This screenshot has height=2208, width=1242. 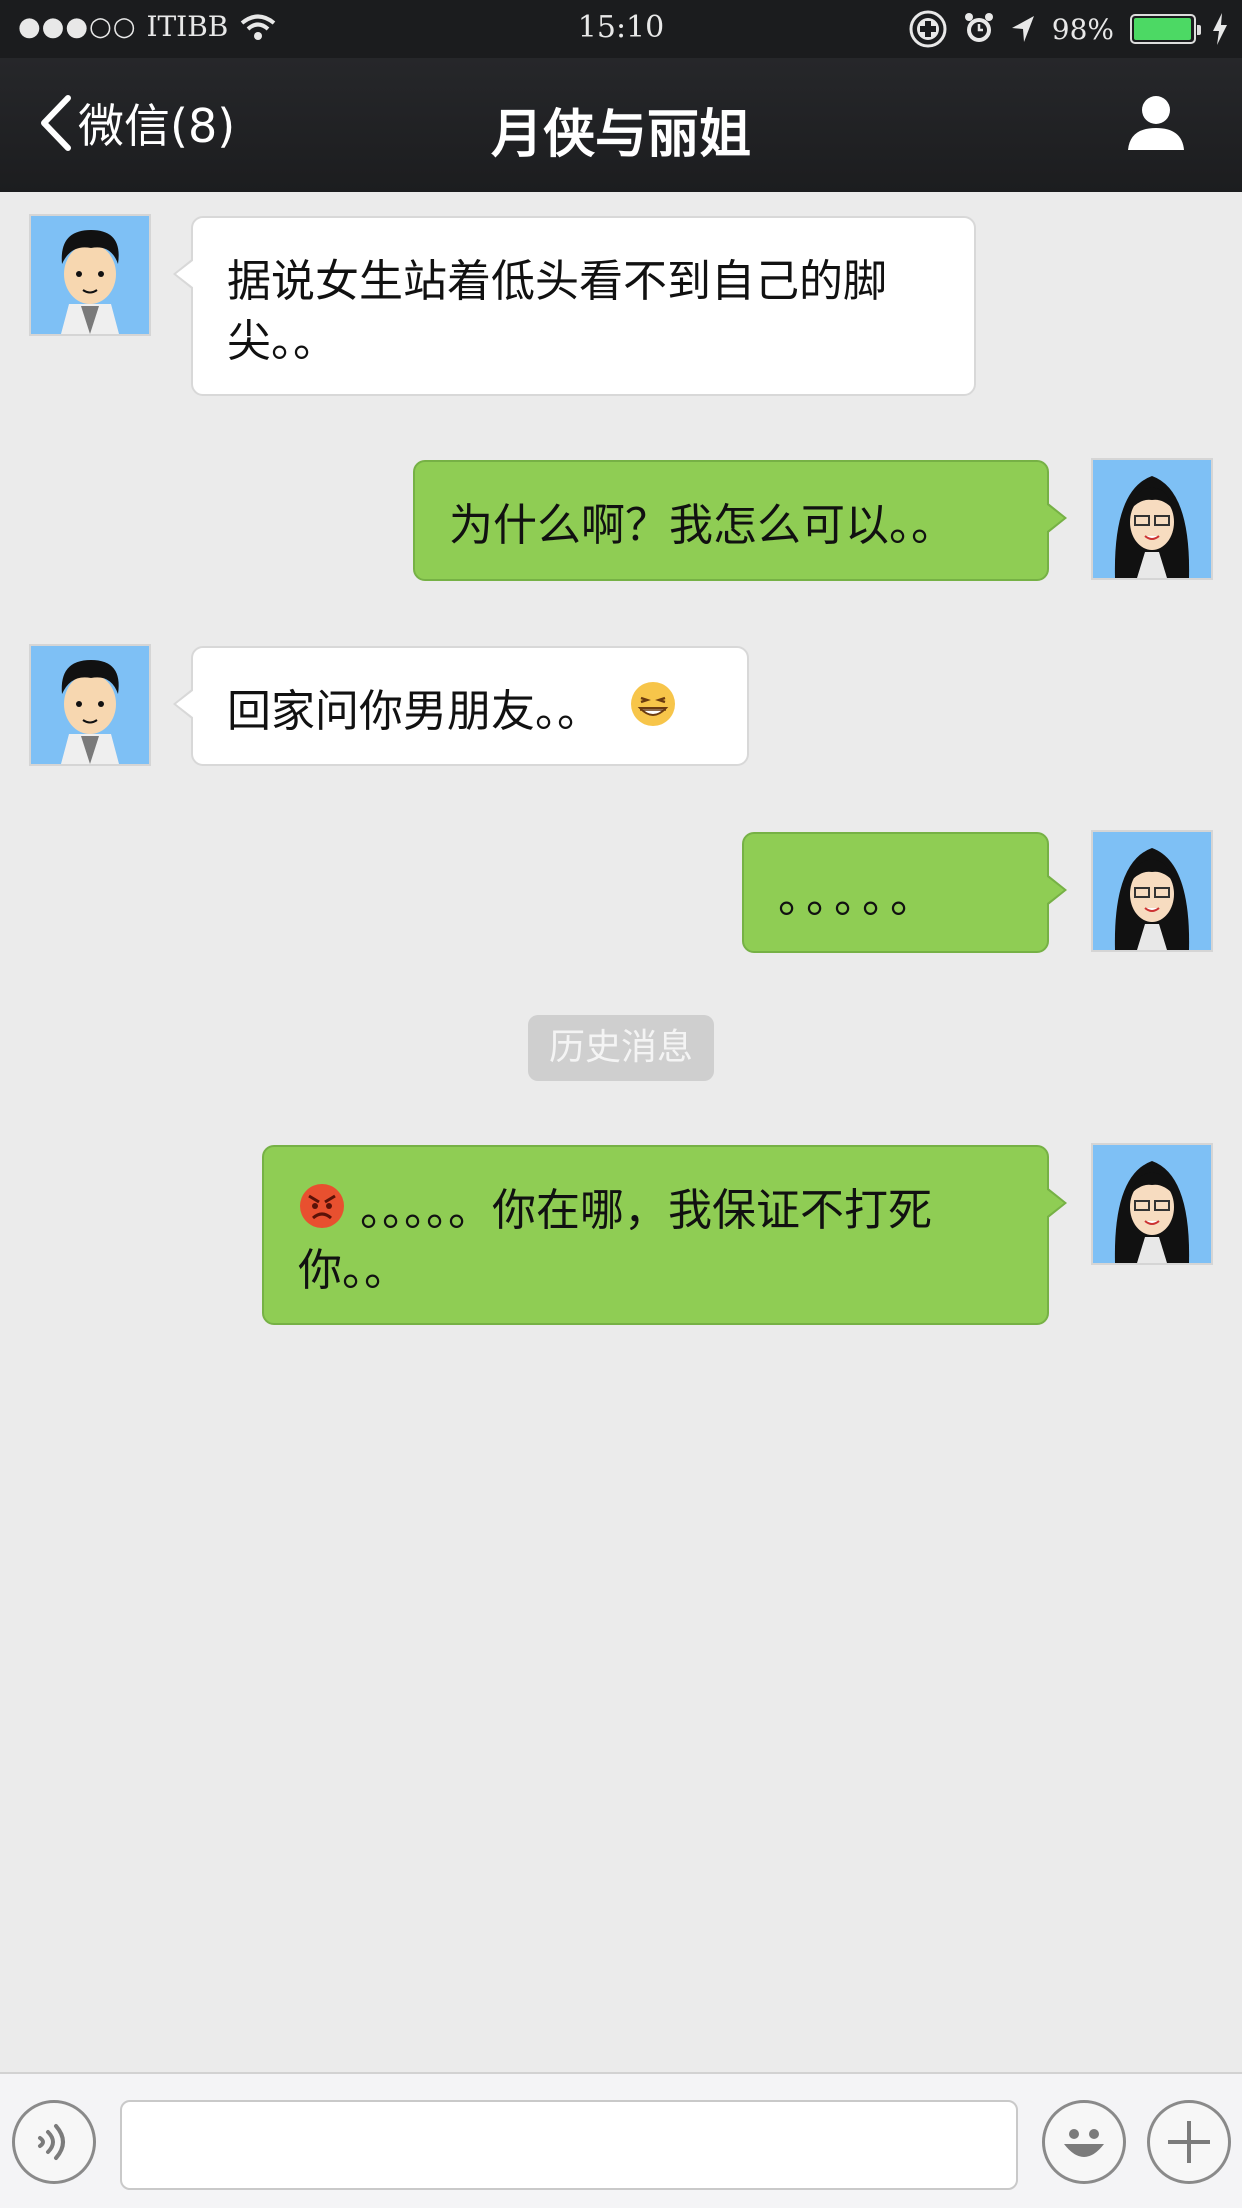 I want to click on outgoing-message-bubble: 。。。。。你在哪，我保证不打死你。。, so click(x=664, y=1235).